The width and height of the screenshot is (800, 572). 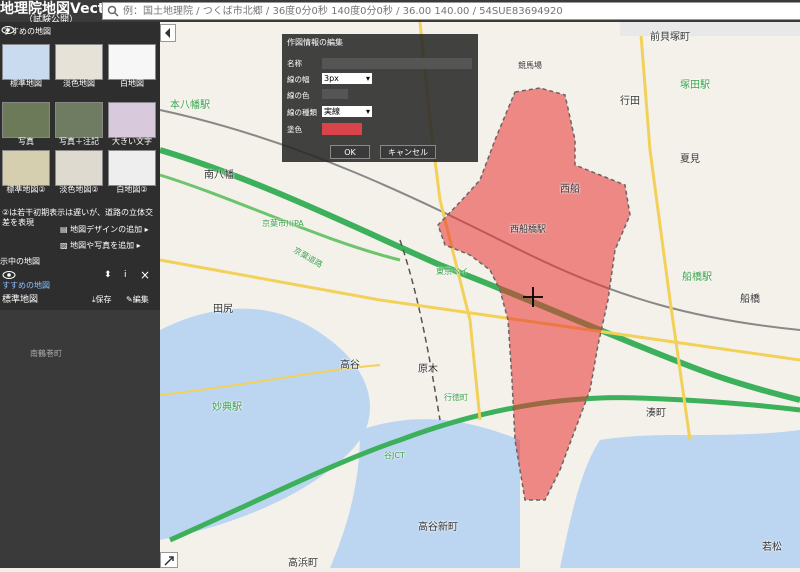 What do you see at coordinates (342, 129) in the screenshot?
I see `fill-color-swatch` at bounding box center [342, 129].